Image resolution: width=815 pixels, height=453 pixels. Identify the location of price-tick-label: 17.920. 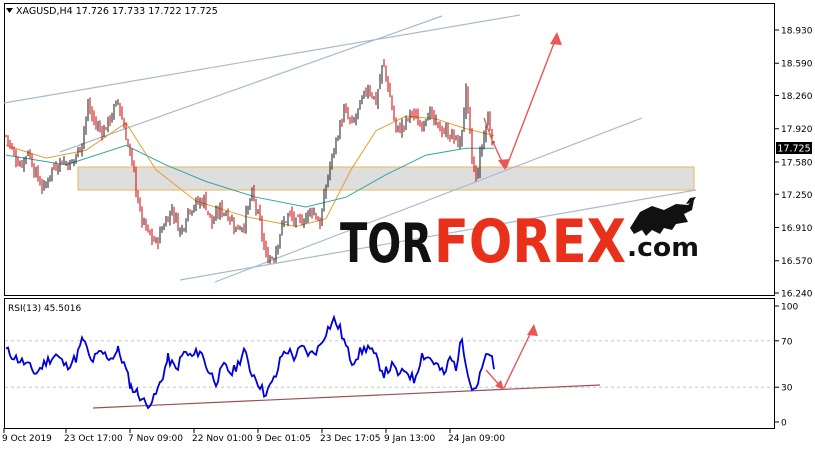
(797, 130).